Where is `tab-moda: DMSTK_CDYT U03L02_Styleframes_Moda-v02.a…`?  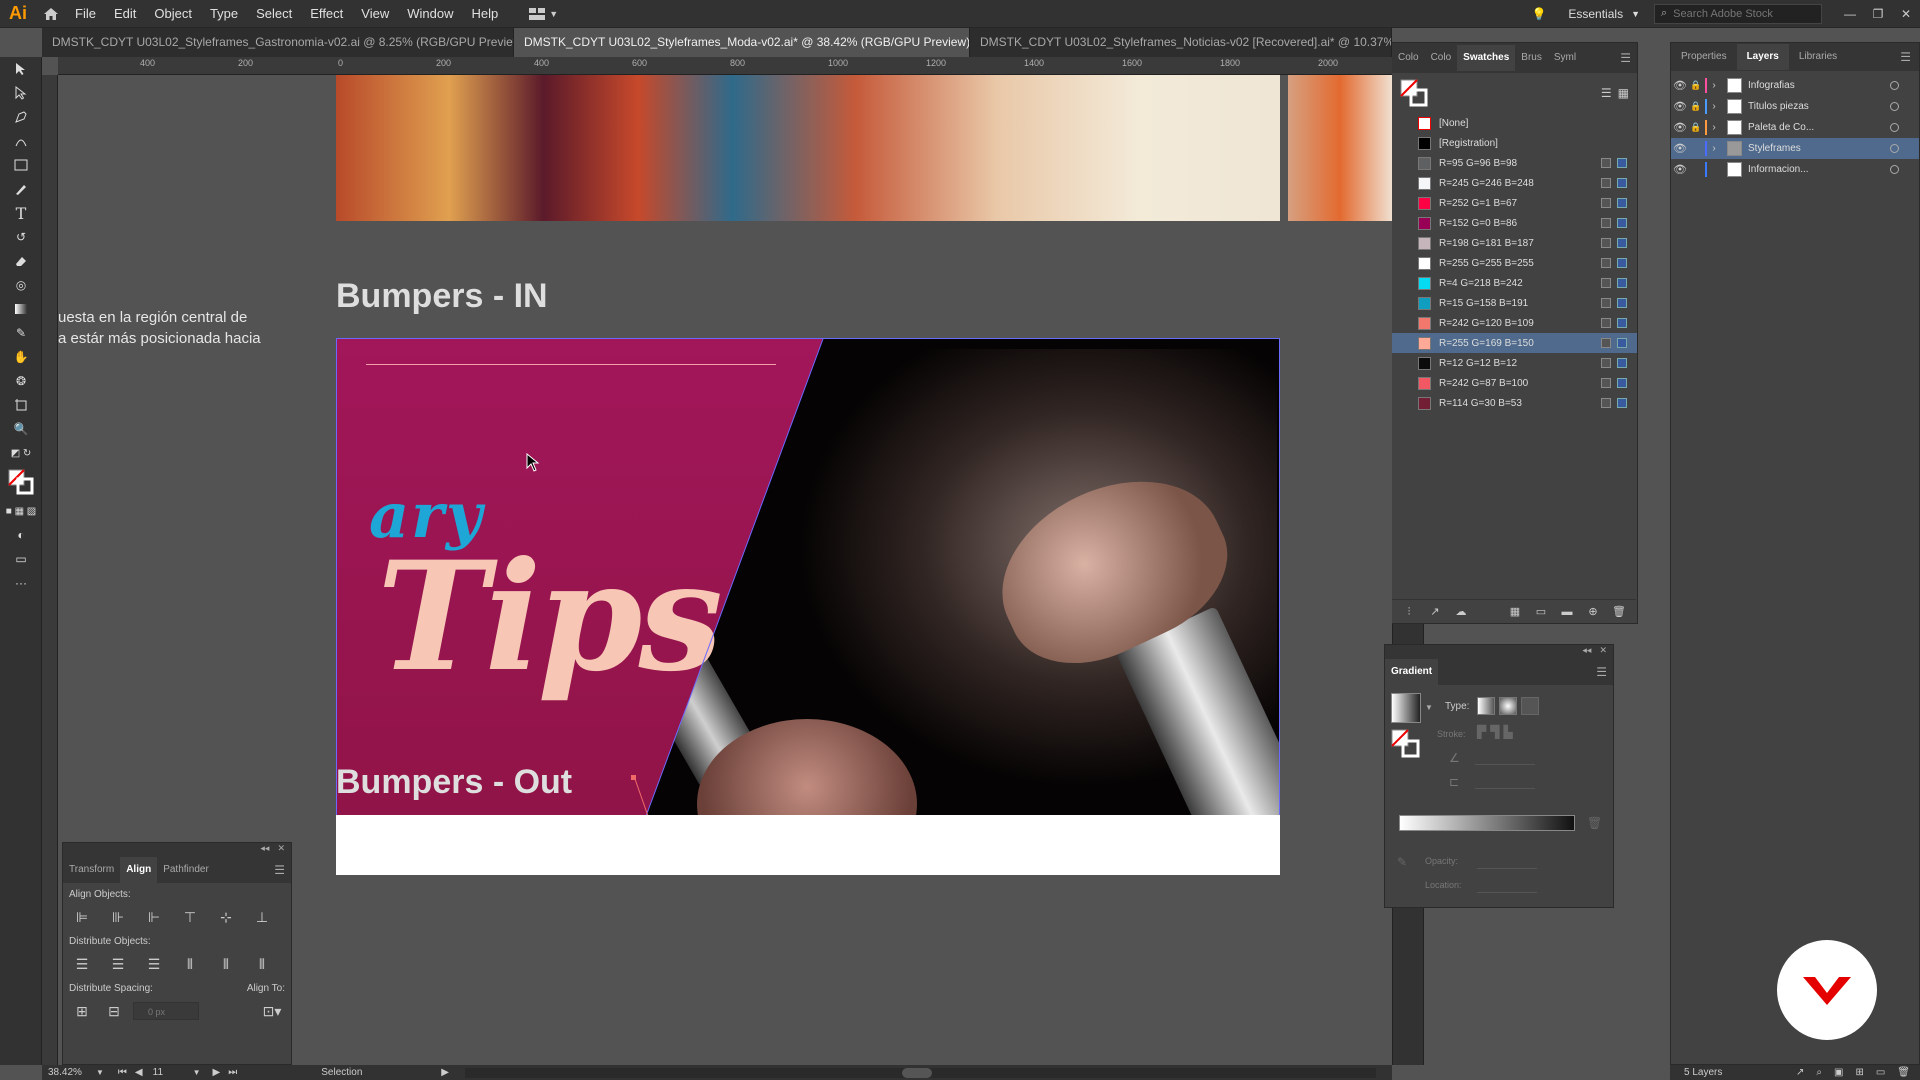 tab-moda: DMSTK_CDYT U03L02_Styleframes_Moda-v02.a… is located at coordinates (742, 42).